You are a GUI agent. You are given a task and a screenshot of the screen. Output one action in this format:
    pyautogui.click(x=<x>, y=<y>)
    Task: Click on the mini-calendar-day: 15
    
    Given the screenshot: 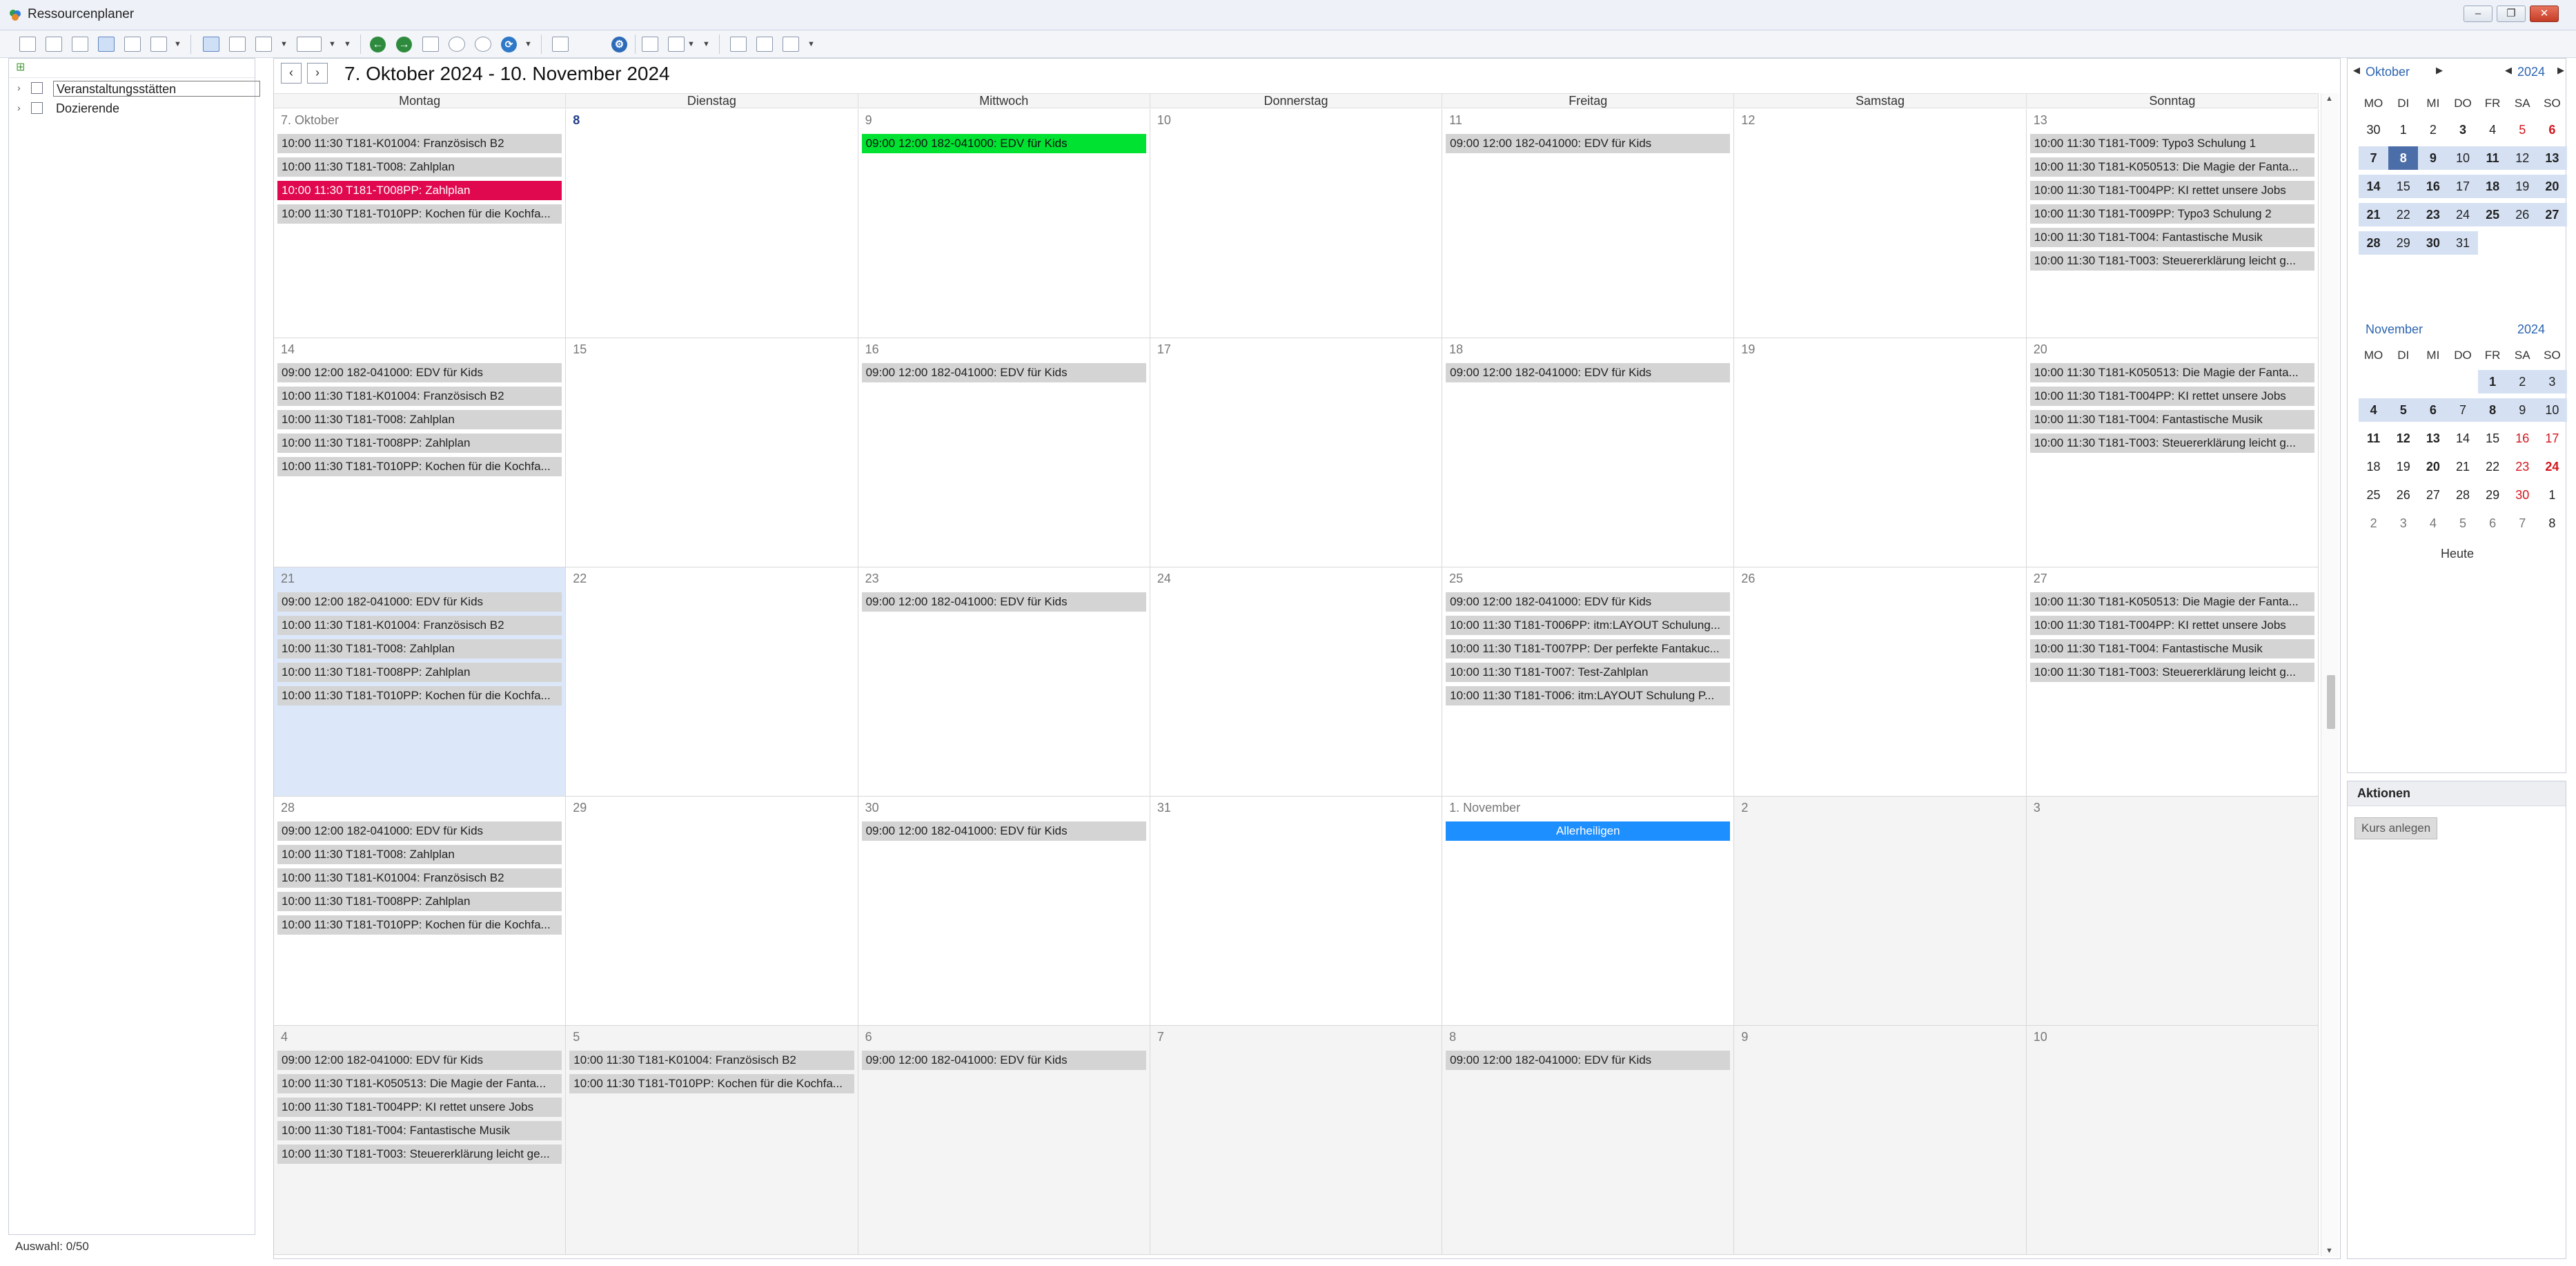 What is the action you would take?
    pyautogui.click(x=2493, y=438)
    